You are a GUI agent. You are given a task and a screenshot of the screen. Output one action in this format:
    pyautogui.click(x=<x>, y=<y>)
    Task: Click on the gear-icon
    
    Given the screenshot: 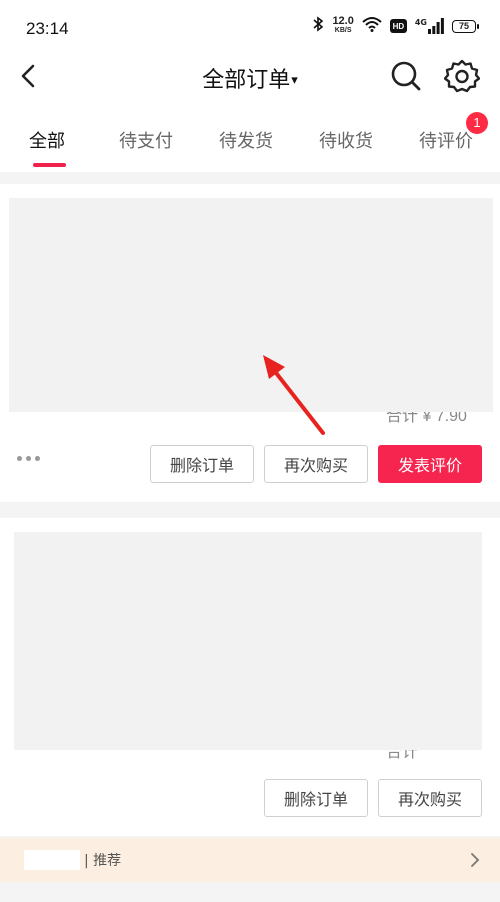 What is the action you would take?
    pyautogui.click(x=462, y=76)
    